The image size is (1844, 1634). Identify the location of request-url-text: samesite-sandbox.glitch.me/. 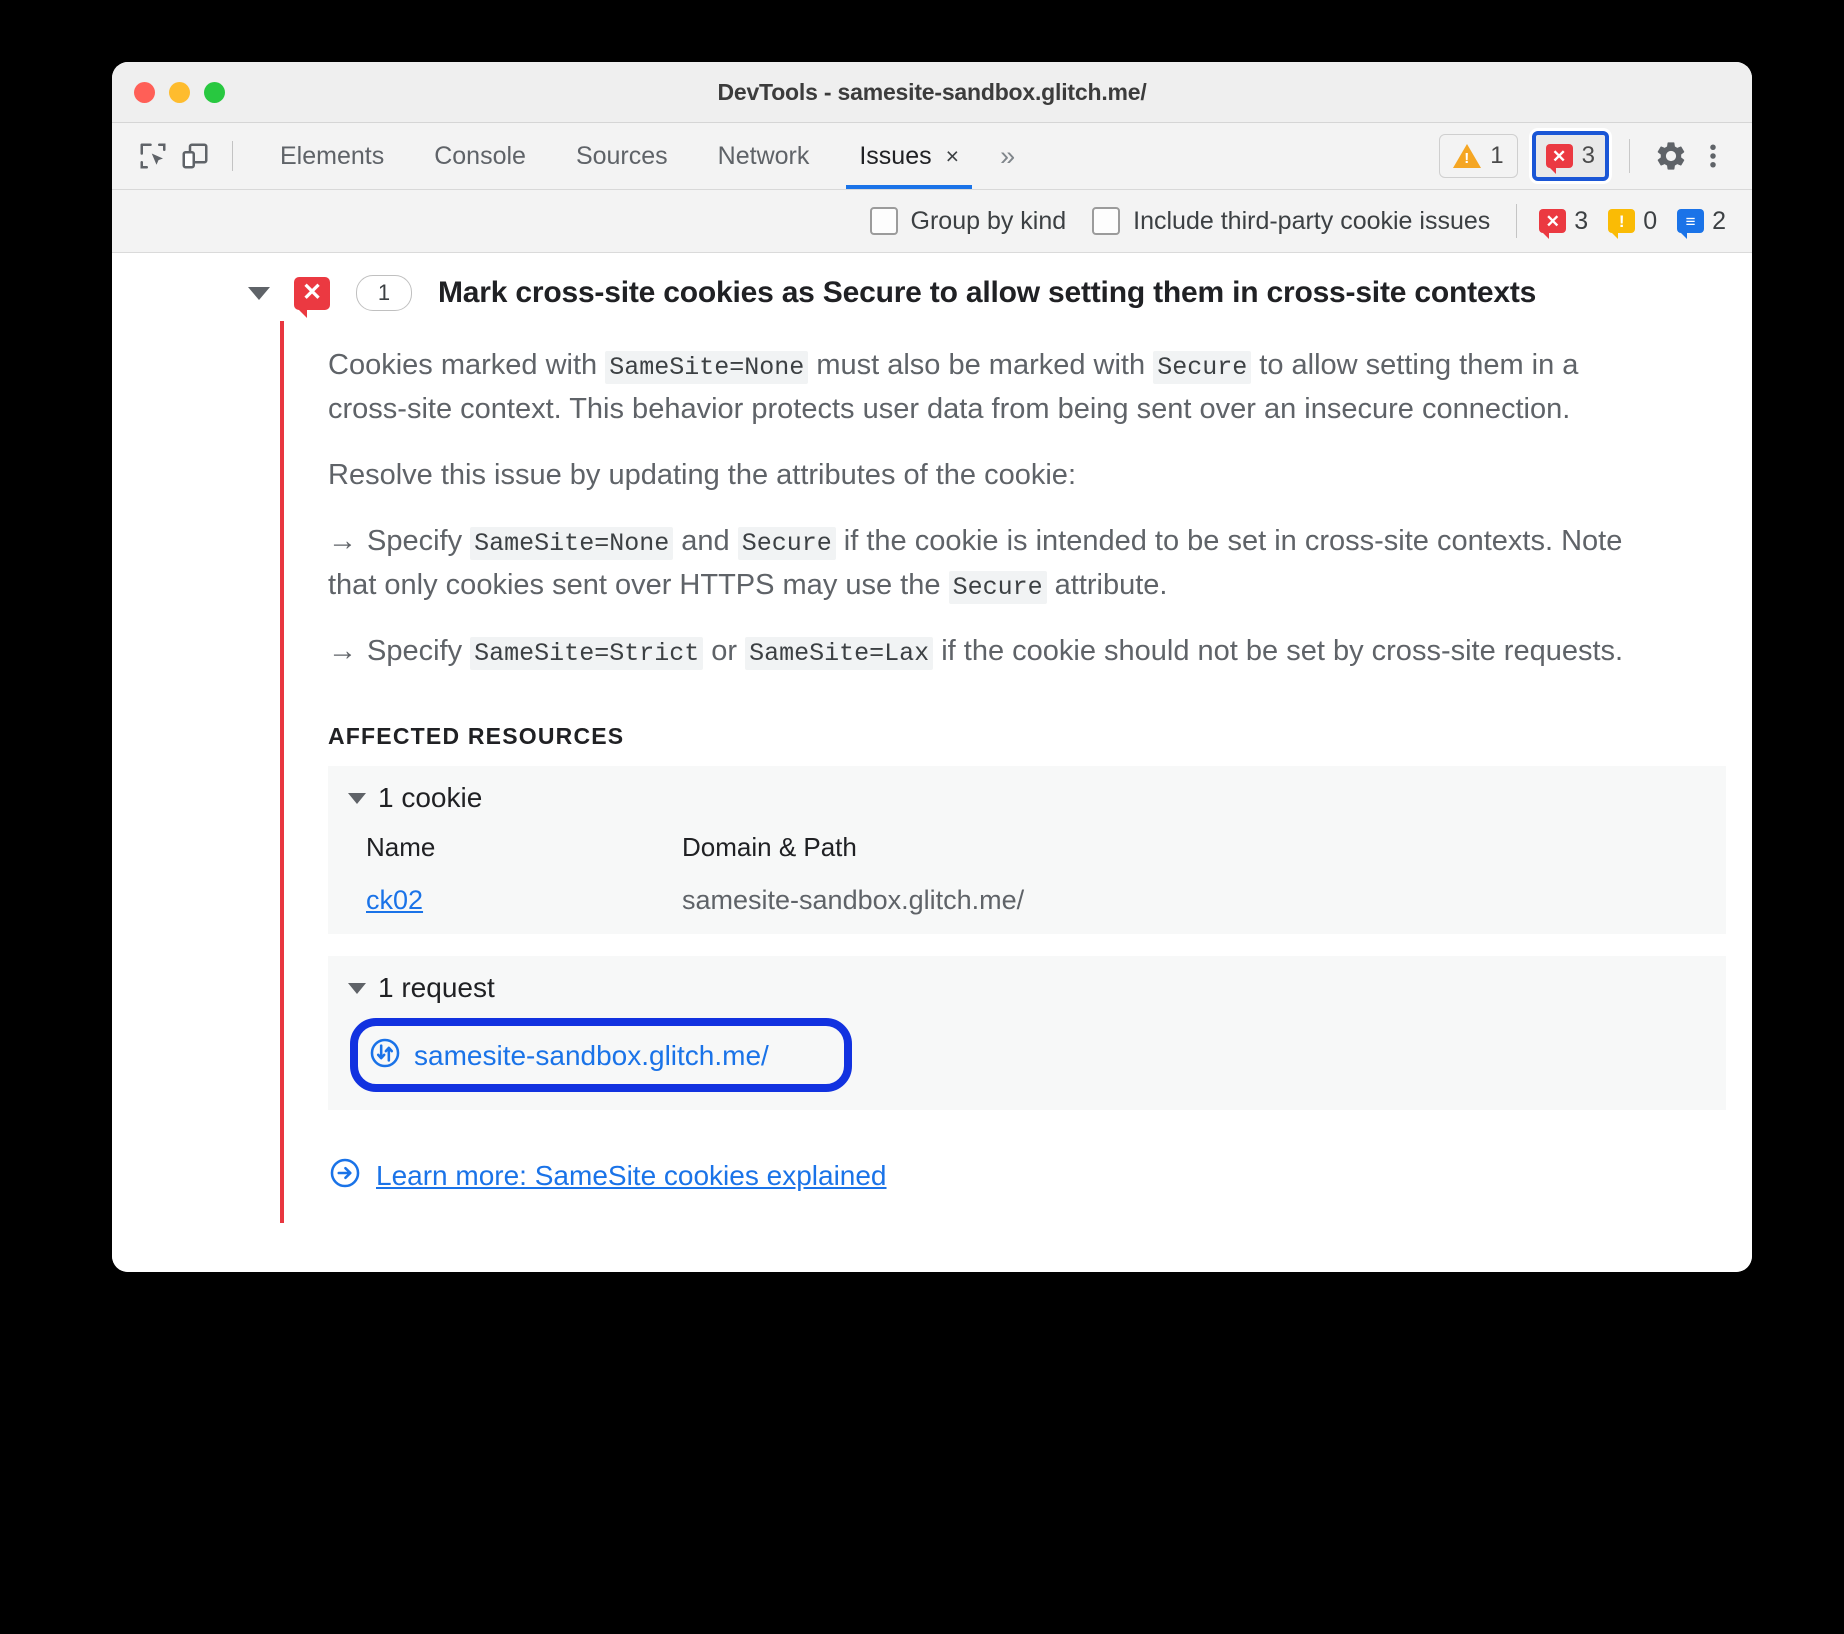
(591, 1055).